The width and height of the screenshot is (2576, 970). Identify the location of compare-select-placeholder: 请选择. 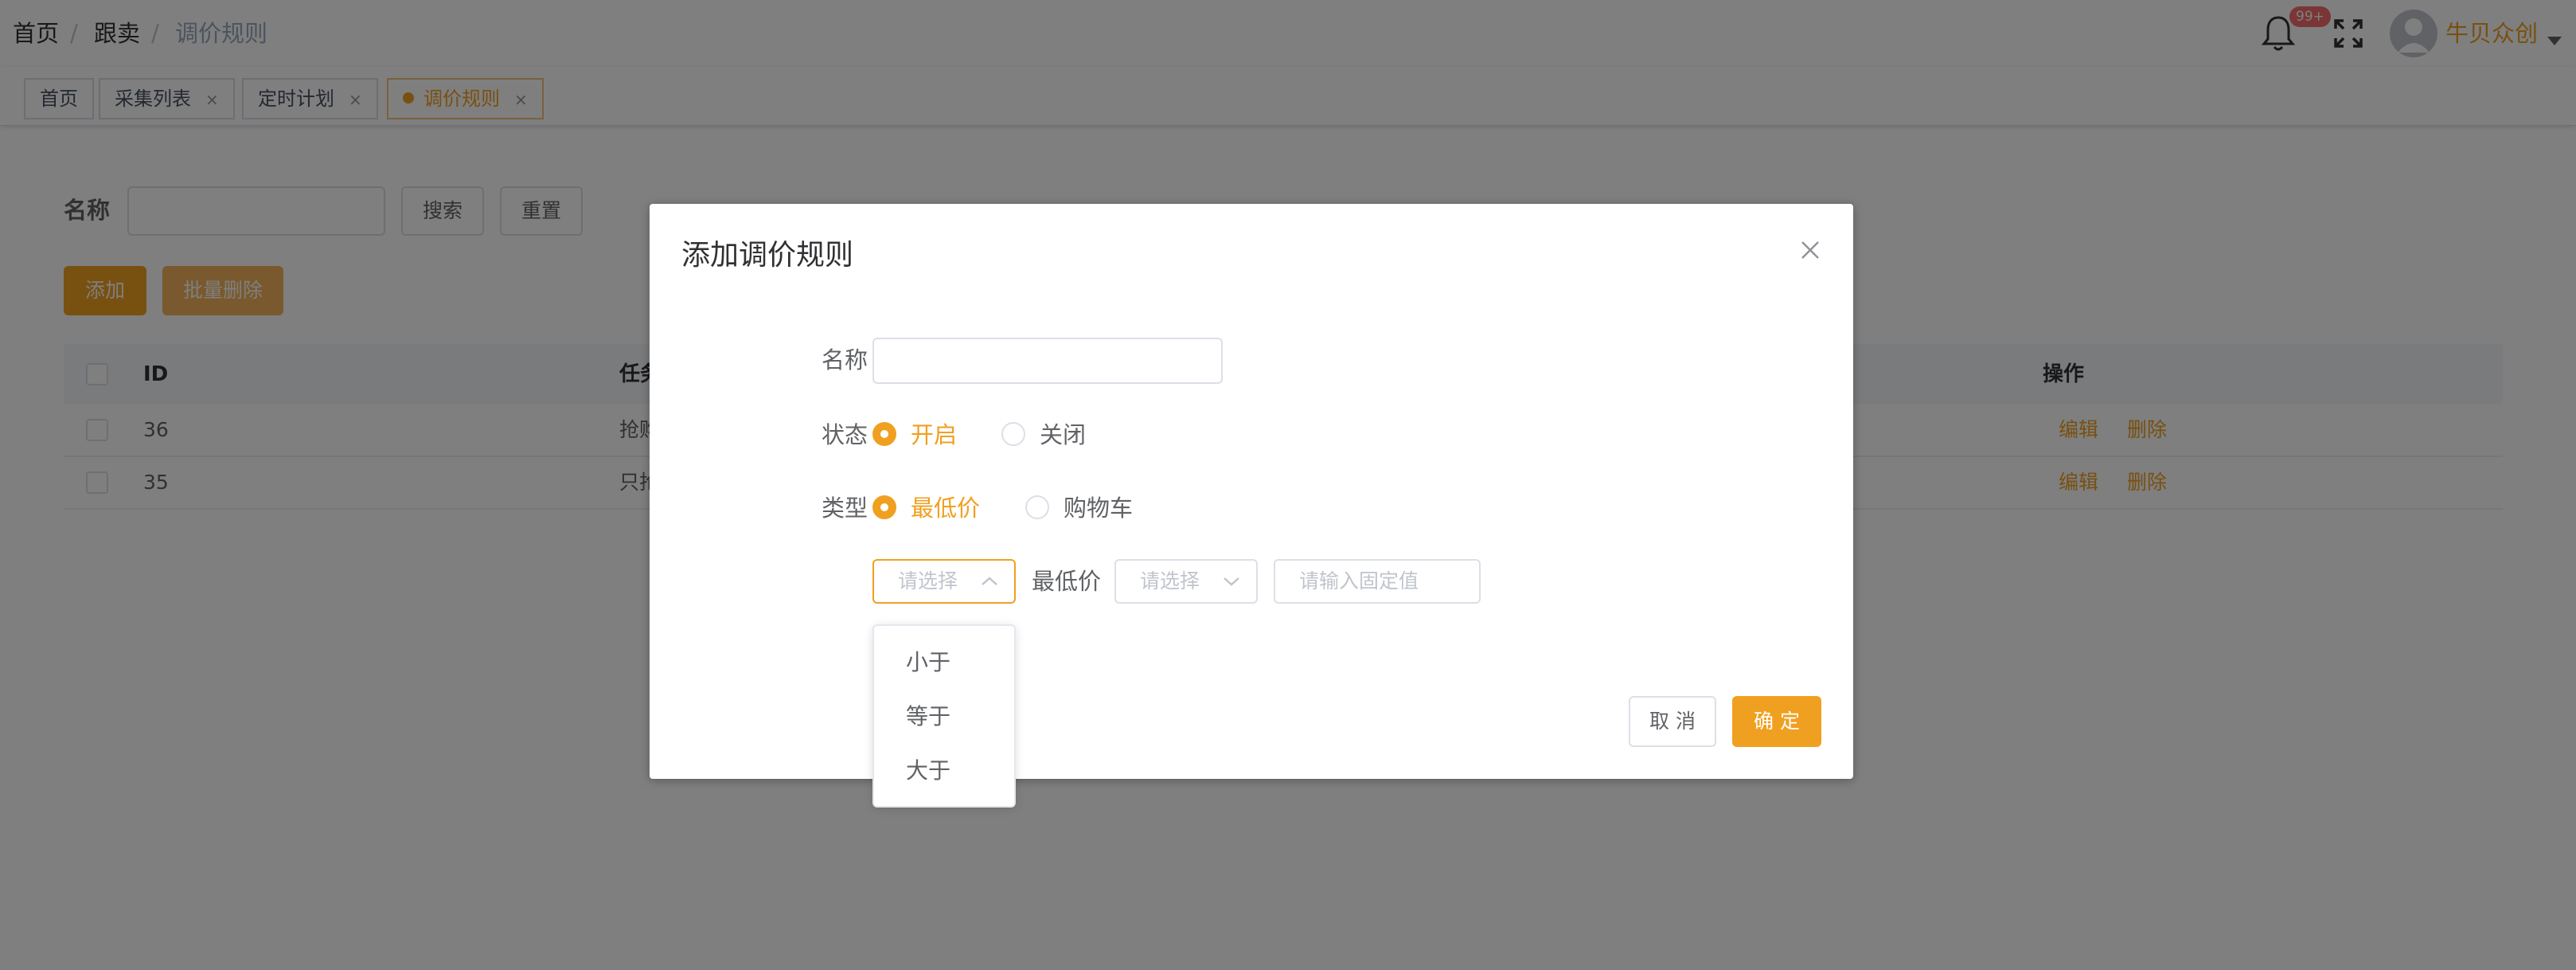
(928, 581).